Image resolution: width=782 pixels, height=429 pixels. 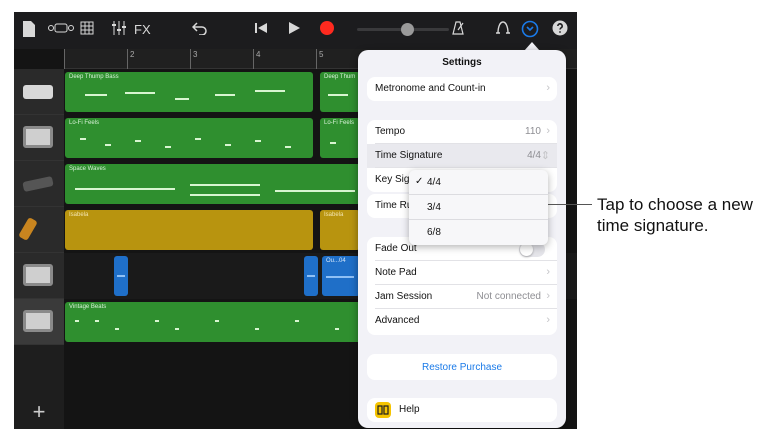 I want to click on time-signature-option-3-4: 3/4, so click(x=478, y=207).